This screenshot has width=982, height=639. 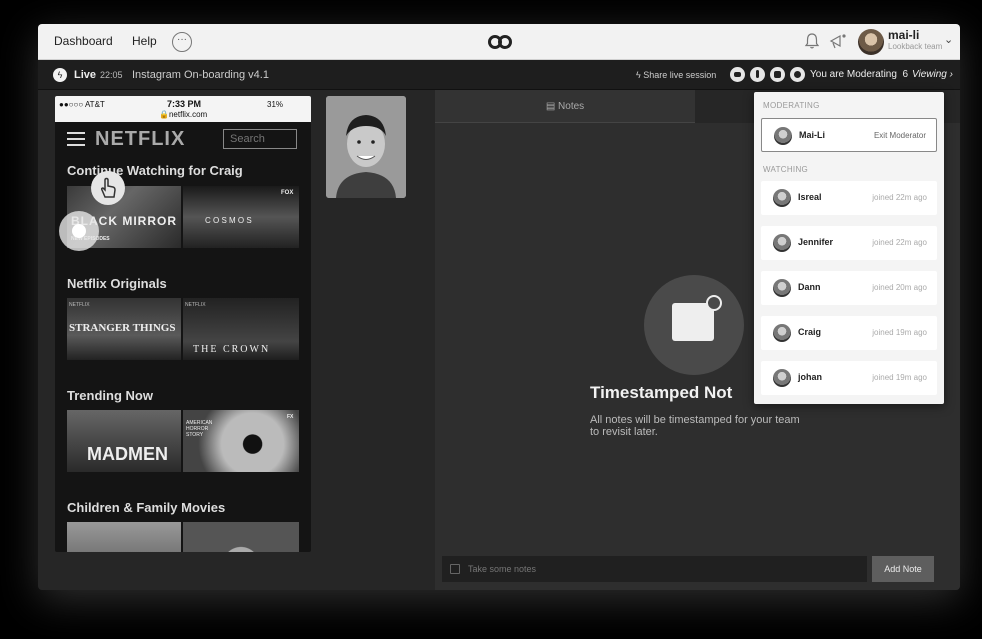 What do you see at coordinates (79, 231) in the screenshot?
I see `touch-indicator` at bounding box center [79, 231].